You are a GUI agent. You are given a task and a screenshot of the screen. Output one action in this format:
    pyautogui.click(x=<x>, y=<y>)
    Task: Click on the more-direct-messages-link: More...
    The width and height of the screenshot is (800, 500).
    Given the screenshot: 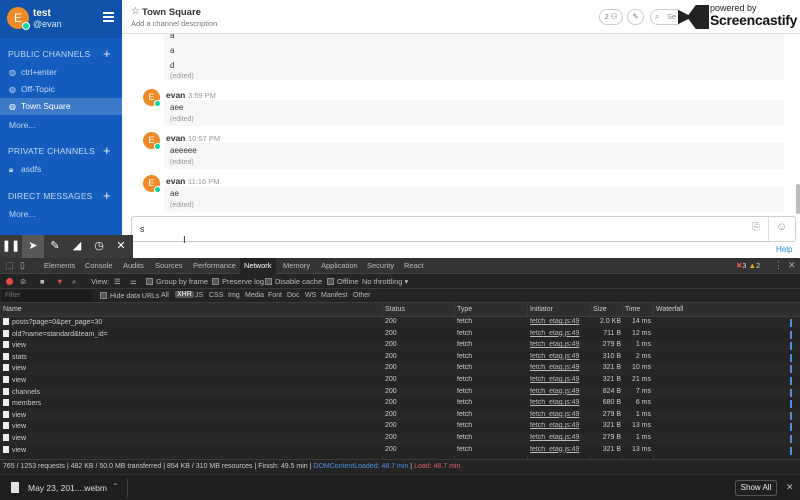 What is the action you would take?
    pyautogui.click(x=22, y=214)
    